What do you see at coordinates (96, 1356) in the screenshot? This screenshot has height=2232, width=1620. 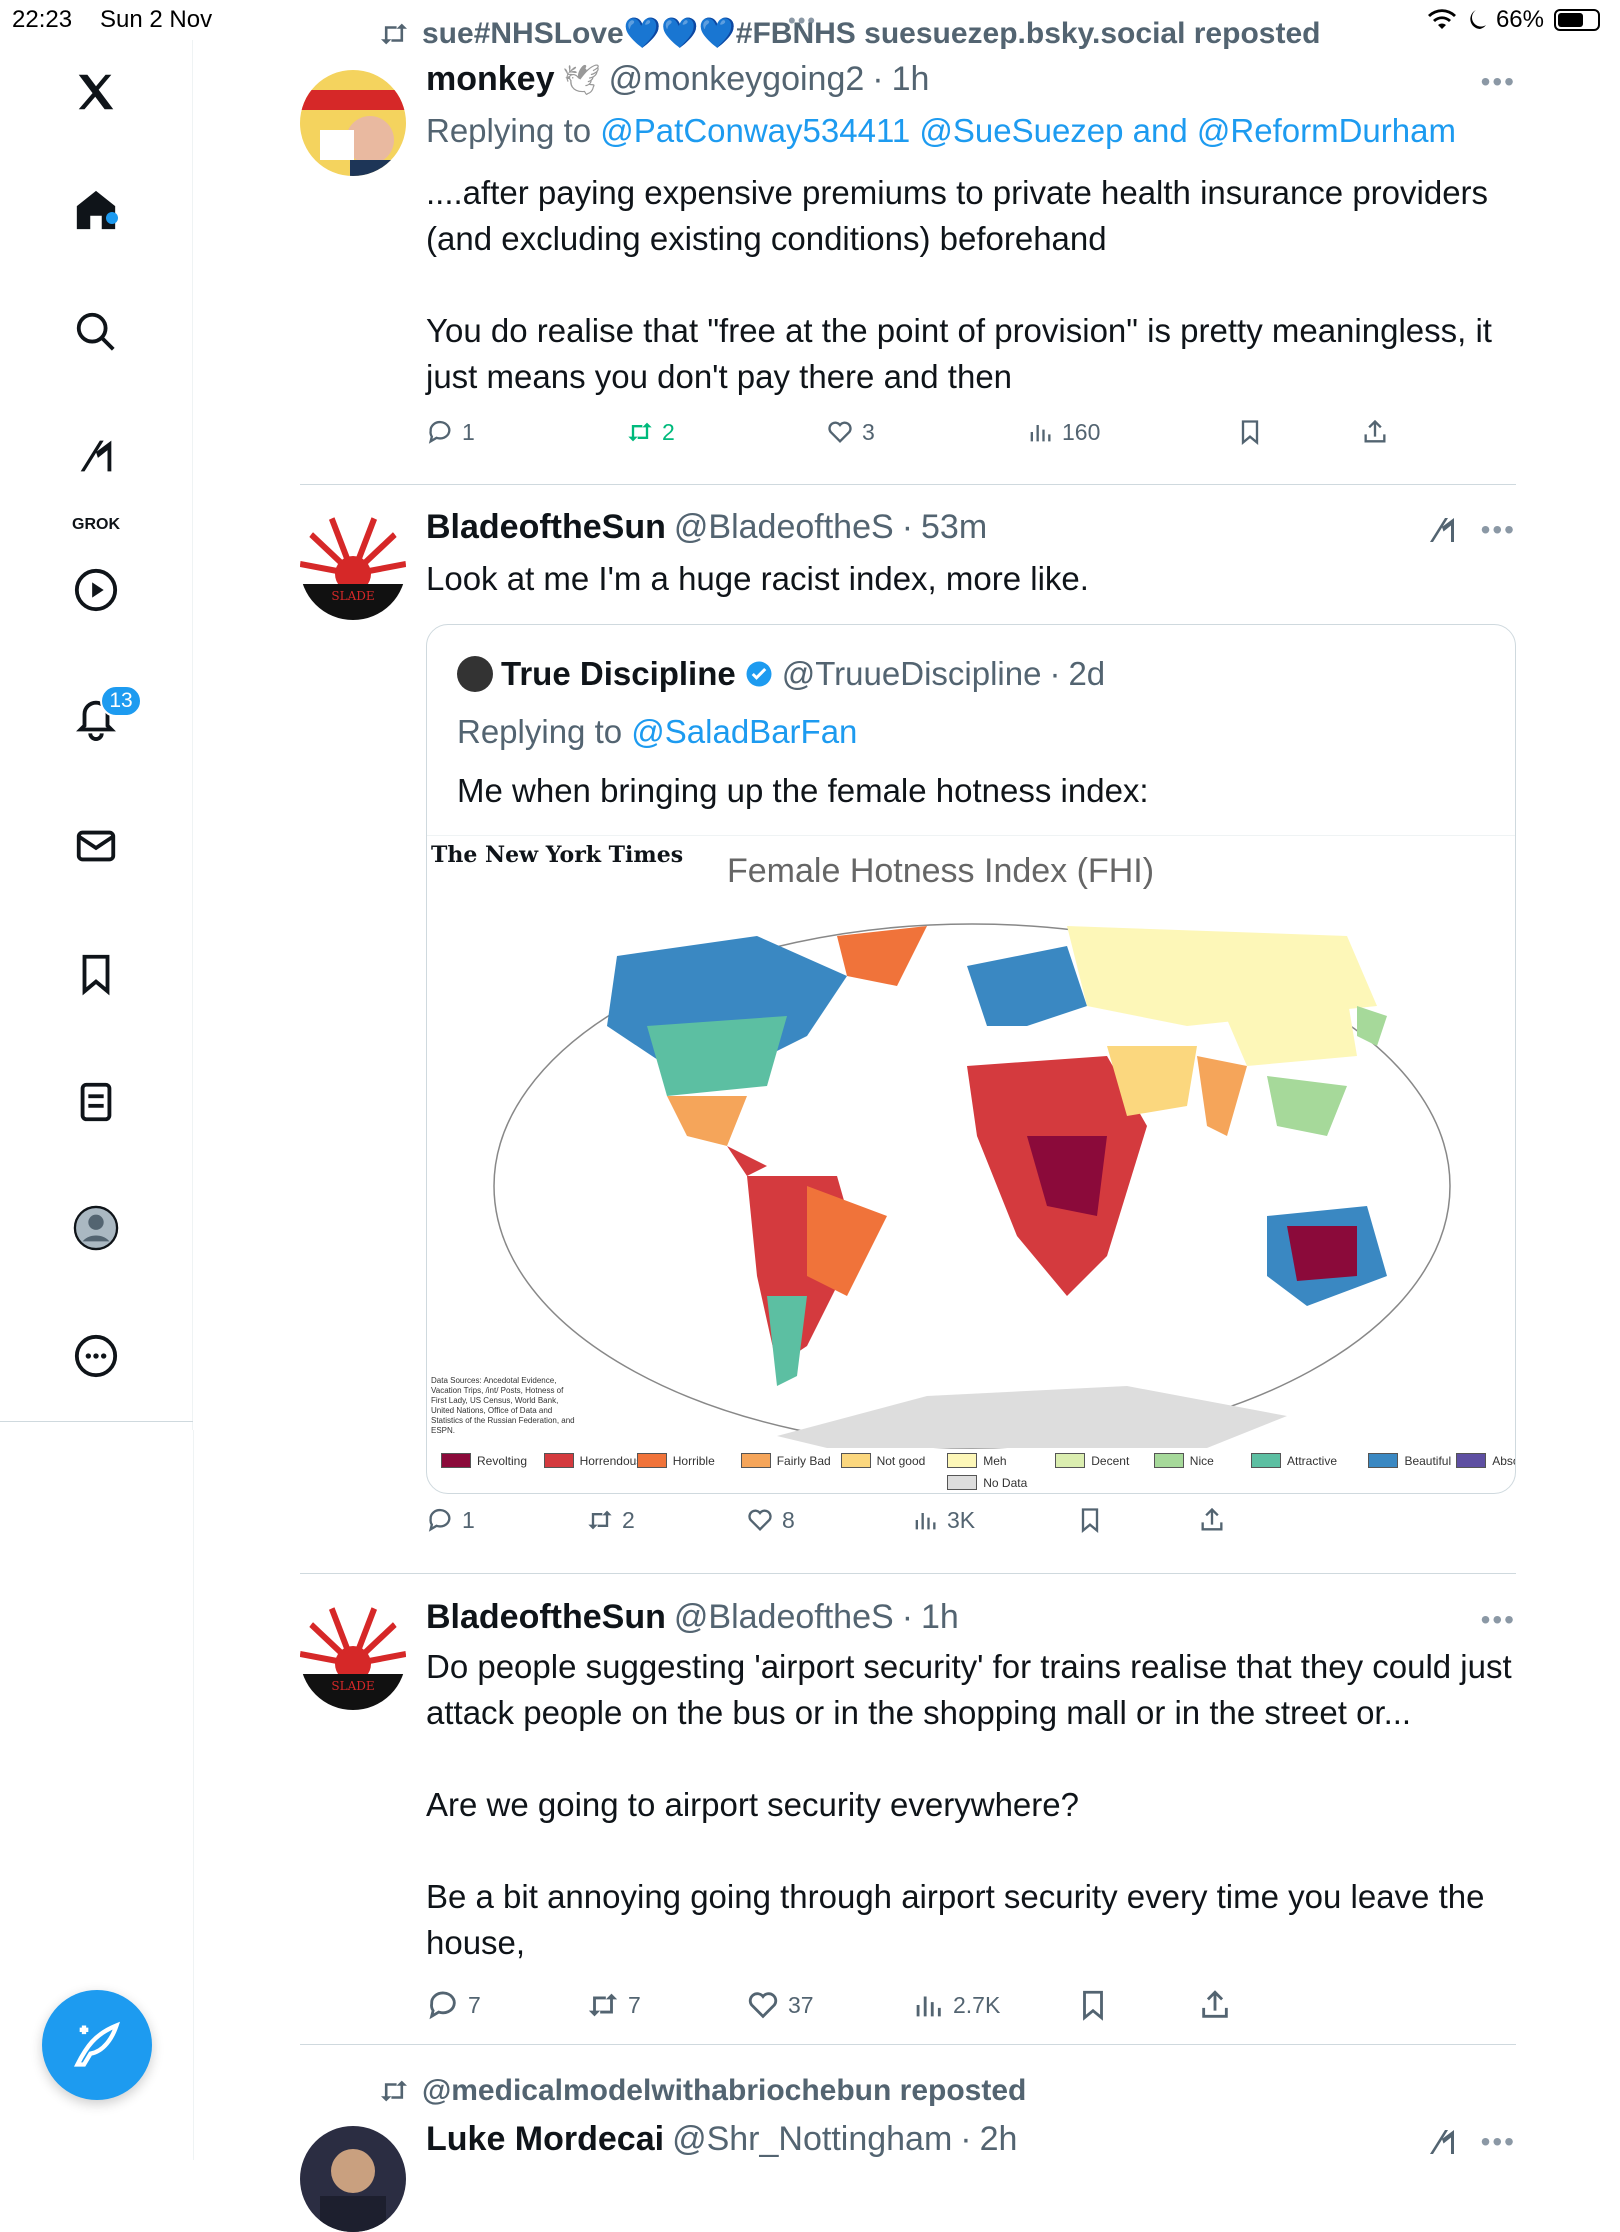 I see `more-circle-icon` at bounding box center [96, 1356].